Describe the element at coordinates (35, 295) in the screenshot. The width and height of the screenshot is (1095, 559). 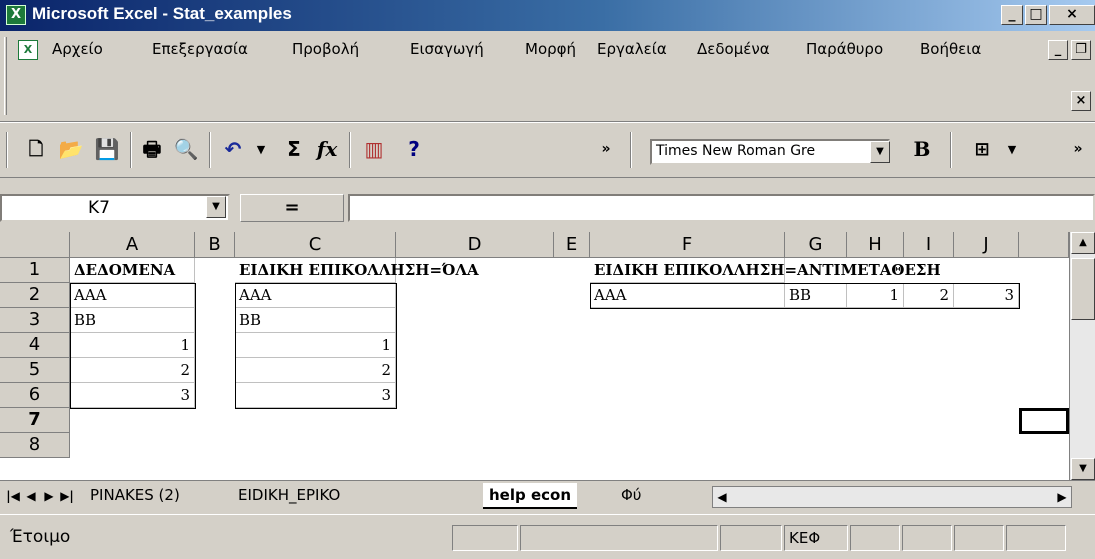
I see `row-header-2: 2` at that location.